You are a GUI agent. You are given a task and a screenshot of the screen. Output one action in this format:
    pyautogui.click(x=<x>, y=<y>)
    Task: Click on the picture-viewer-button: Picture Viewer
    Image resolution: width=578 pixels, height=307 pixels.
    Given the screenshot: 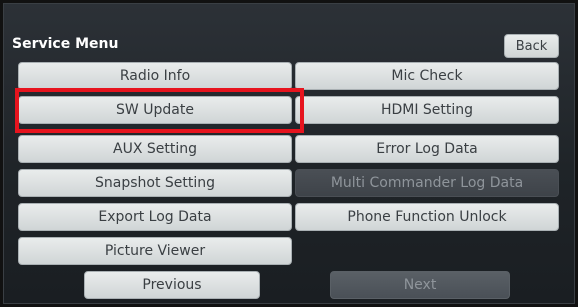 What is the action you would take?
    pyautogui.click(x=155, y=251)
    